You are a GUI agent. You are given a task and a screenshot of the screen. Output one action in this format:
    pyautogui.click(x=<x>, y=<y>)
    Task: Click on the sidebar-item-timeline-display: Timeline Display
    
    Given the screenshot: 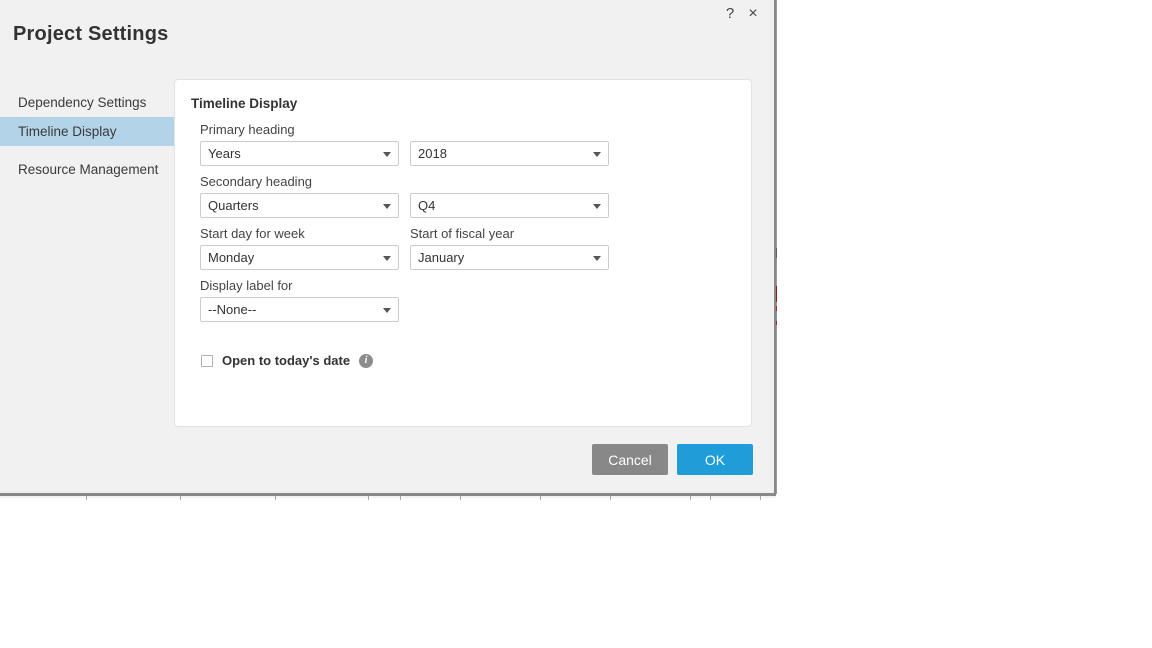 What is the action you would take?
    pyautogui.click(x=87, y=131)
    